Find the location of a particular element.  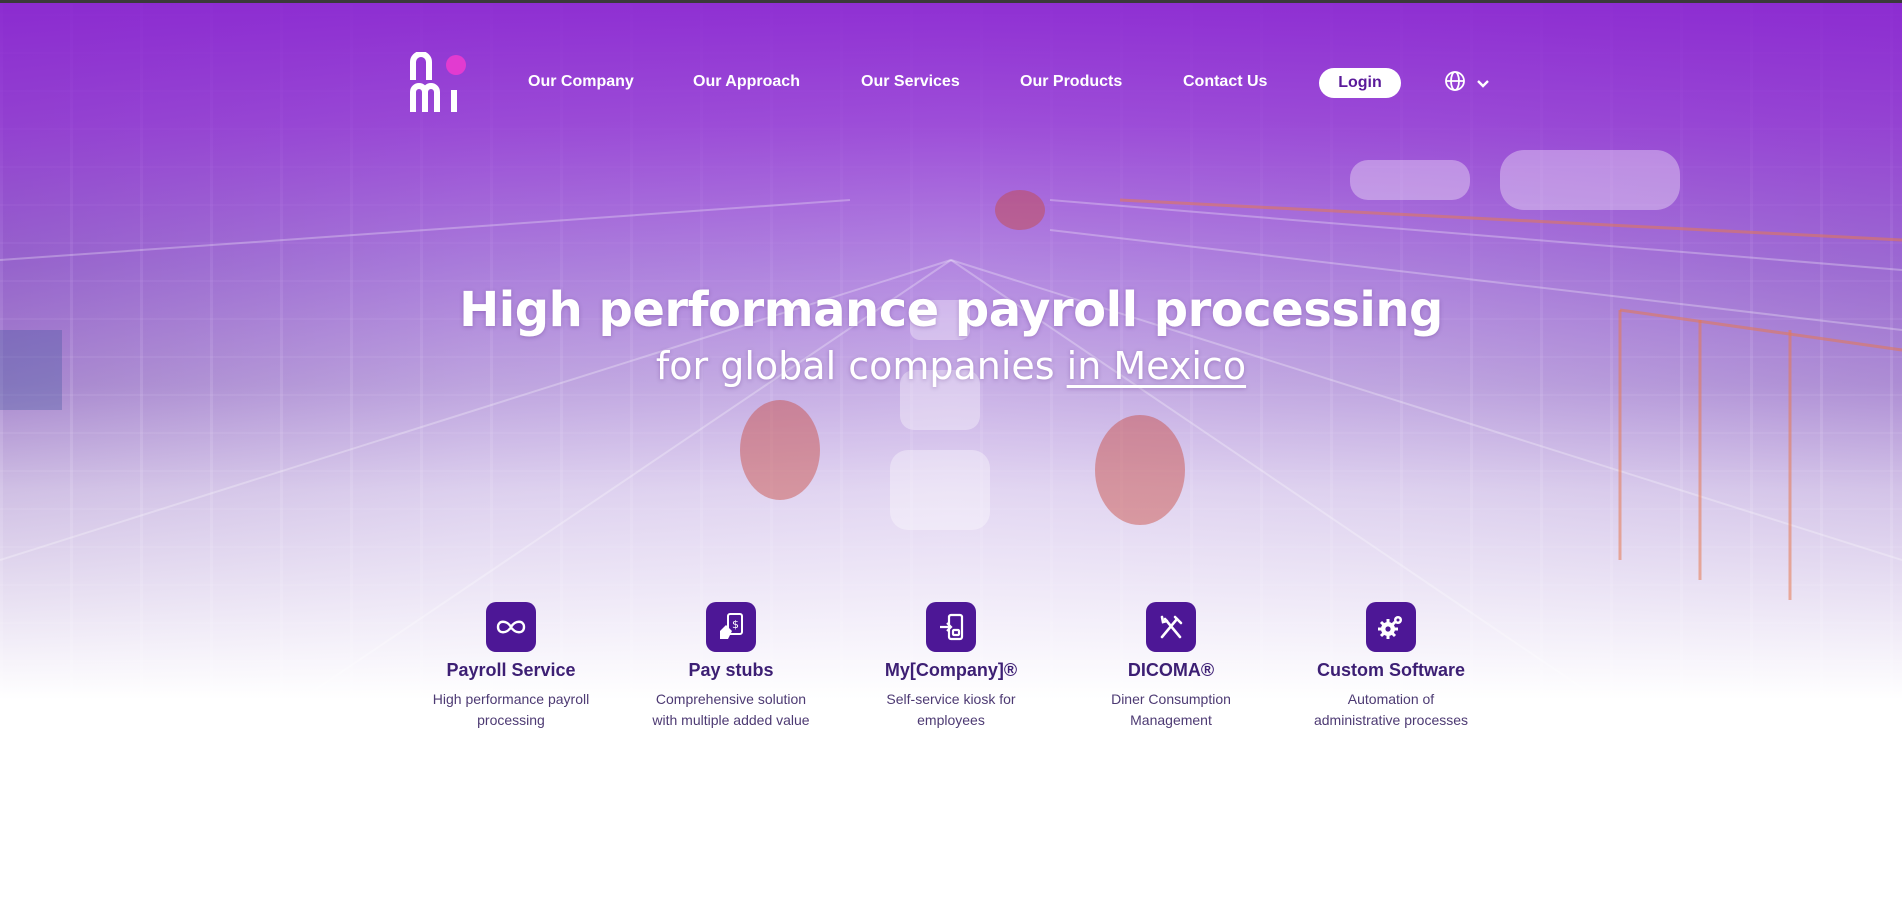

nav-contact-us: Contact Us is located at coordinates (1225, 82).